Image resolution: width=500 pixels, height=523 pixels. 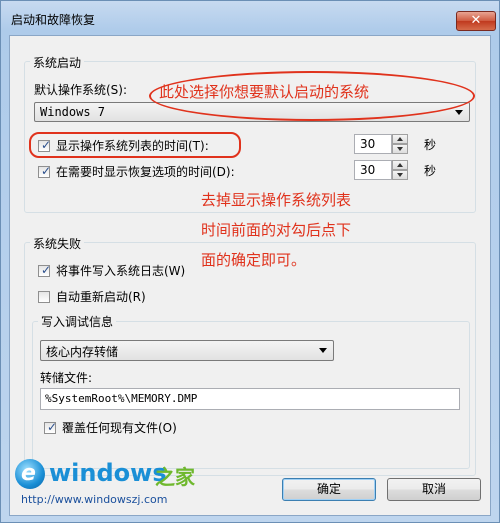 I want to click on logo-text: windows, so click(x=108, y=473).